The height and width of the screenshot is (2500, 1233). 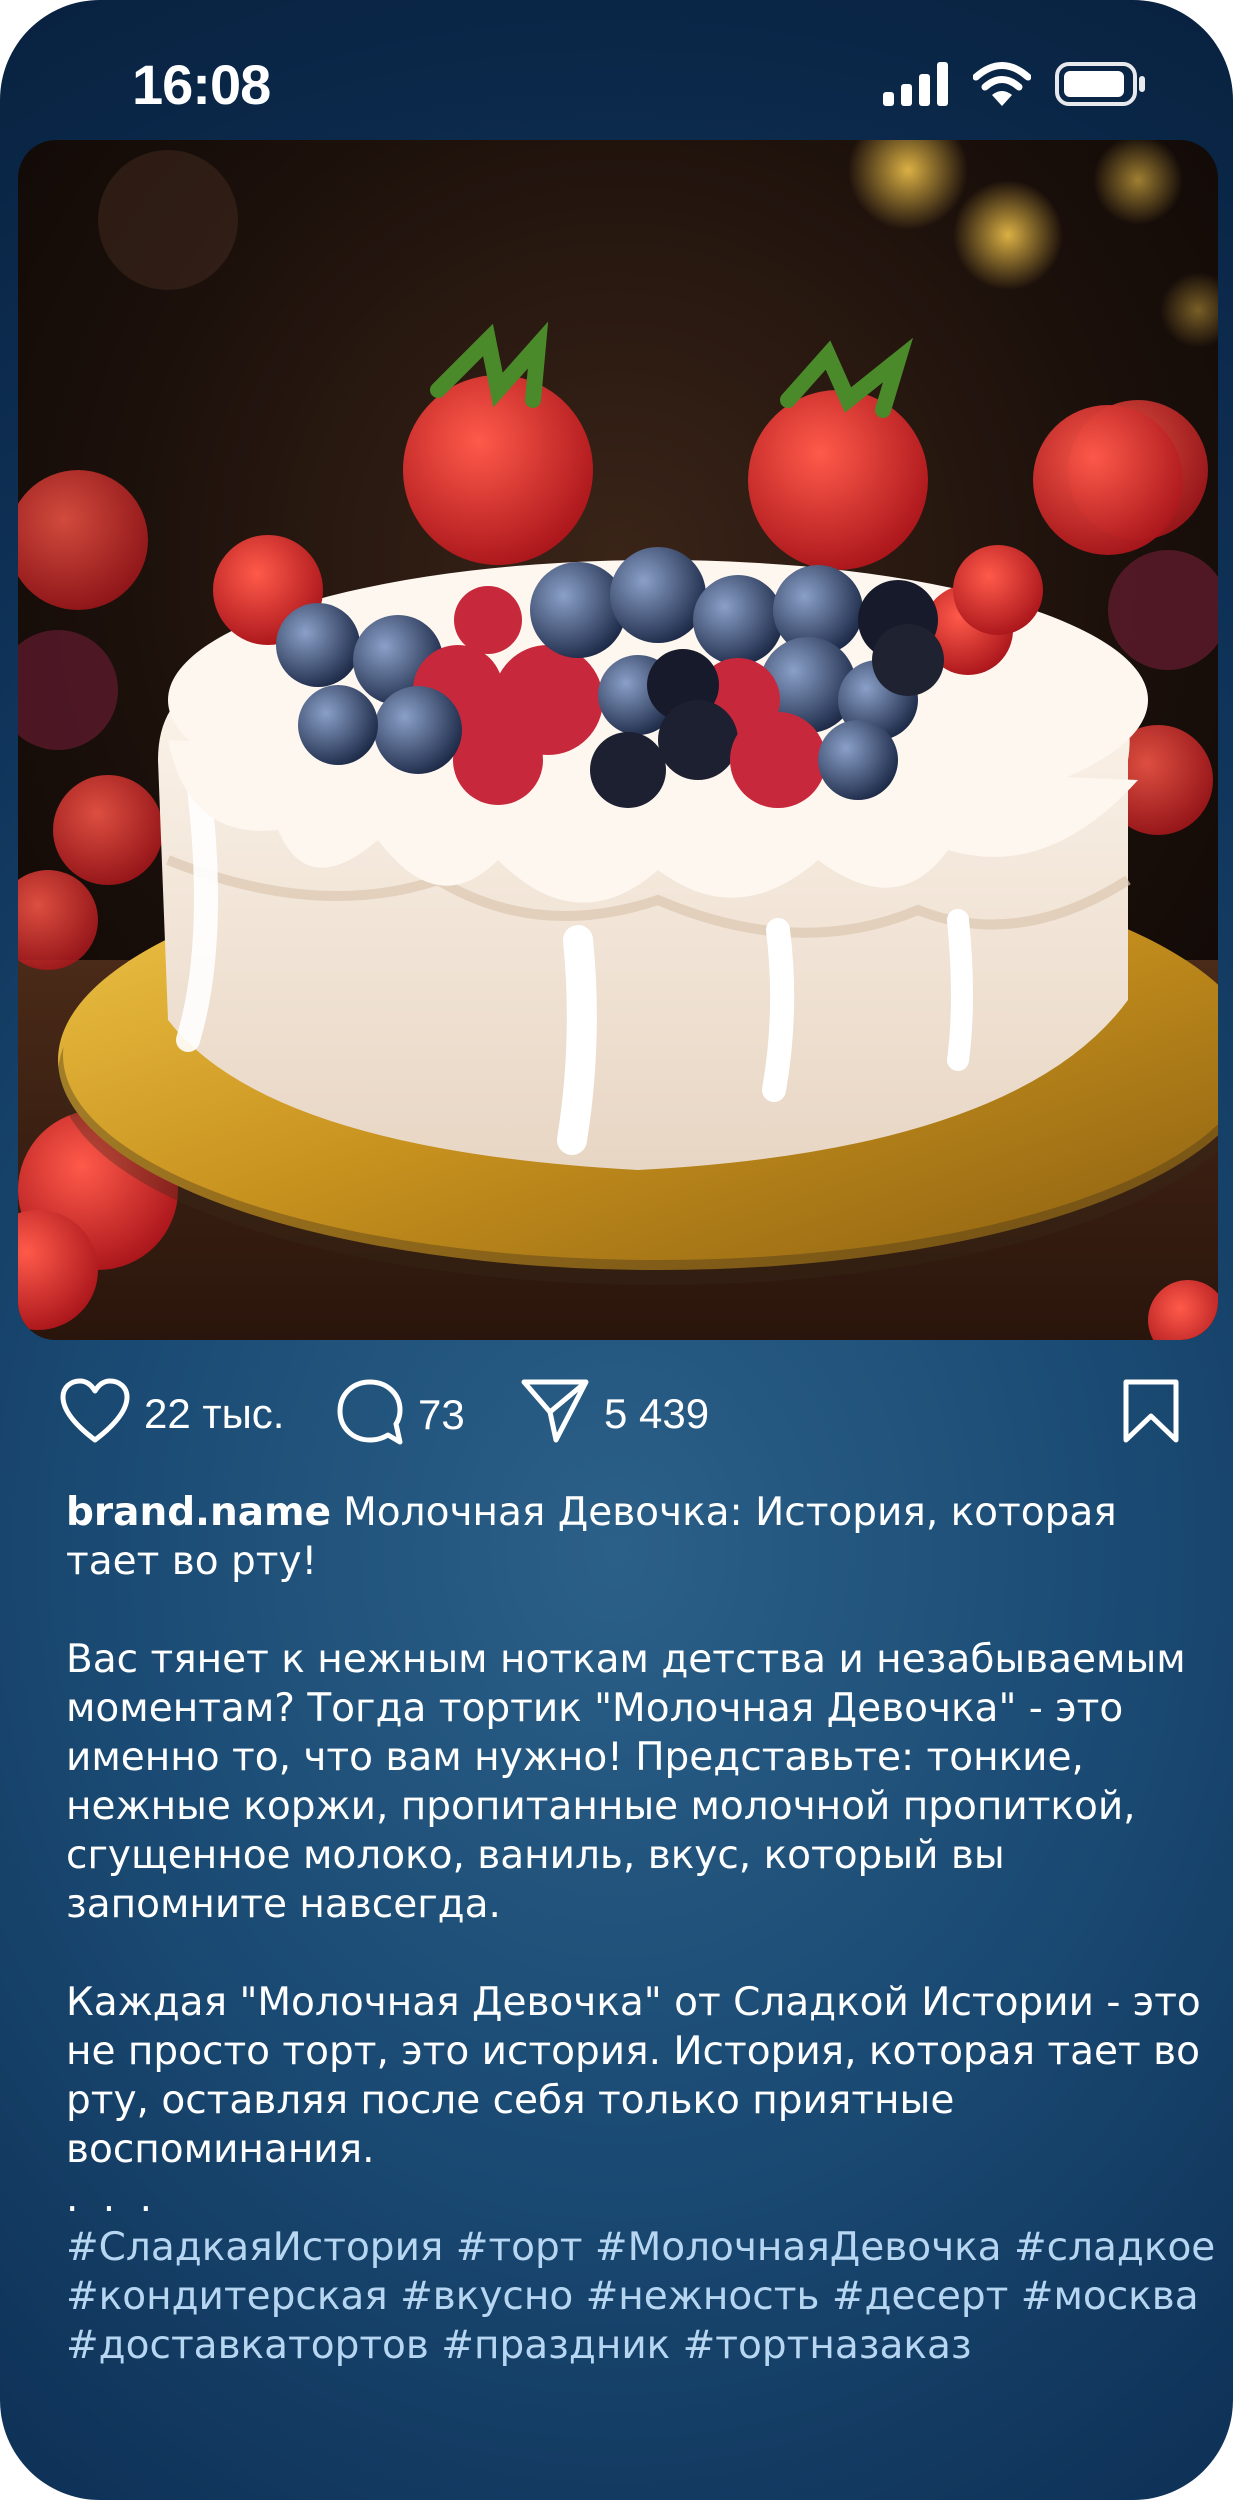 I want to click on username-link: brand.name, so click(x=198, y=1512).